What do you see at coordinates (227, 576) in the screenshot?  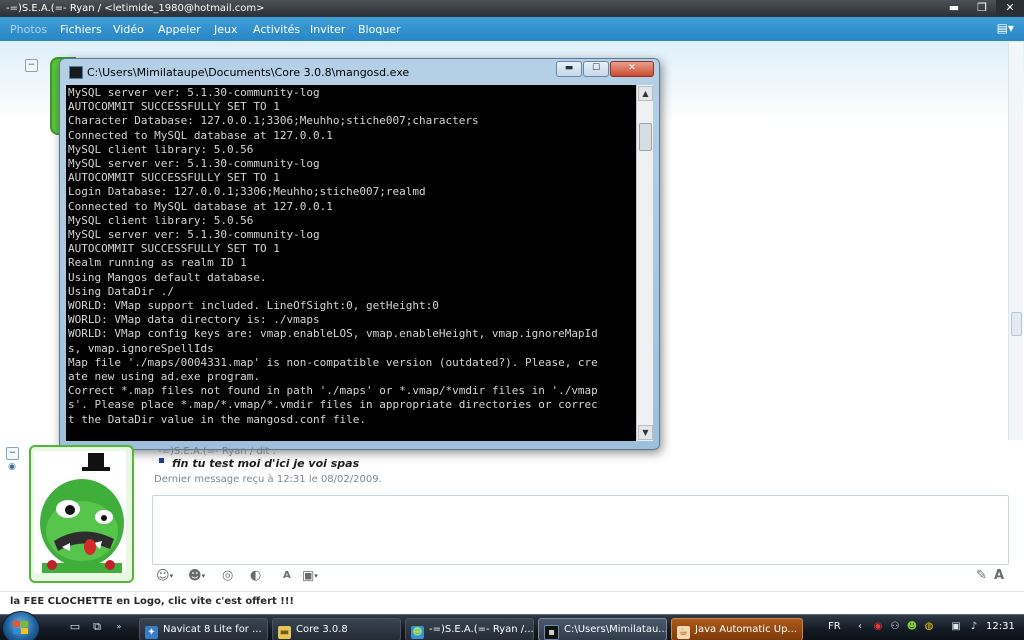 I see `nudge-icon: ◎` at bounding box center [227, 576].